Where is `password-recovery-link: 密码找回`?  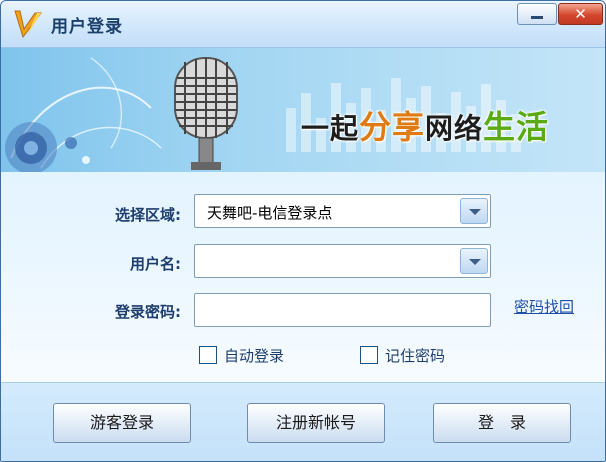
password-recovery-link: 密码找回 is located at coordinates (544, 306).